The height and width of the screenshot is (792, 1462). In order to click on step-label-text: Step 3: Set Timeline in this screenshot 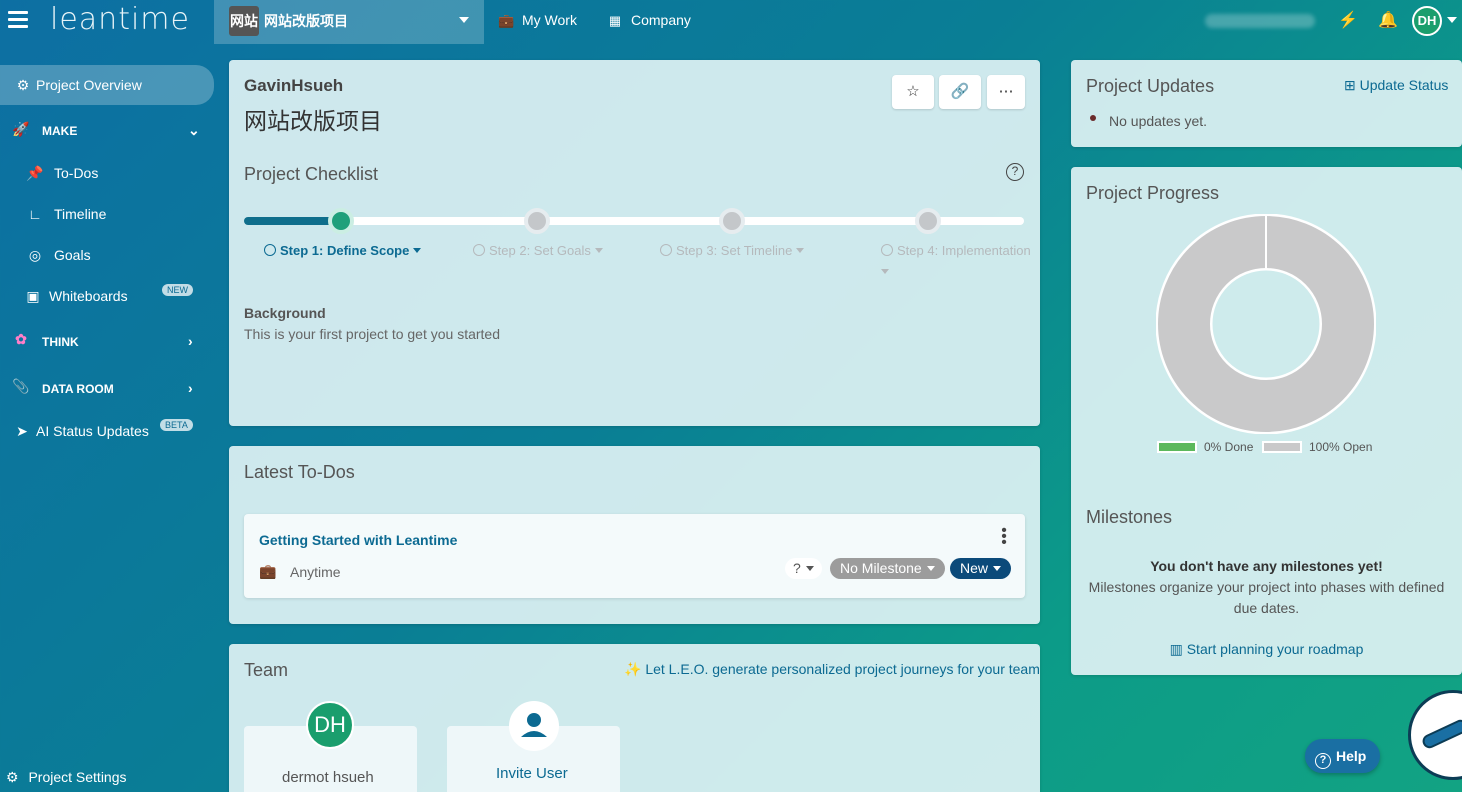, I will do `click(734, 250)`.